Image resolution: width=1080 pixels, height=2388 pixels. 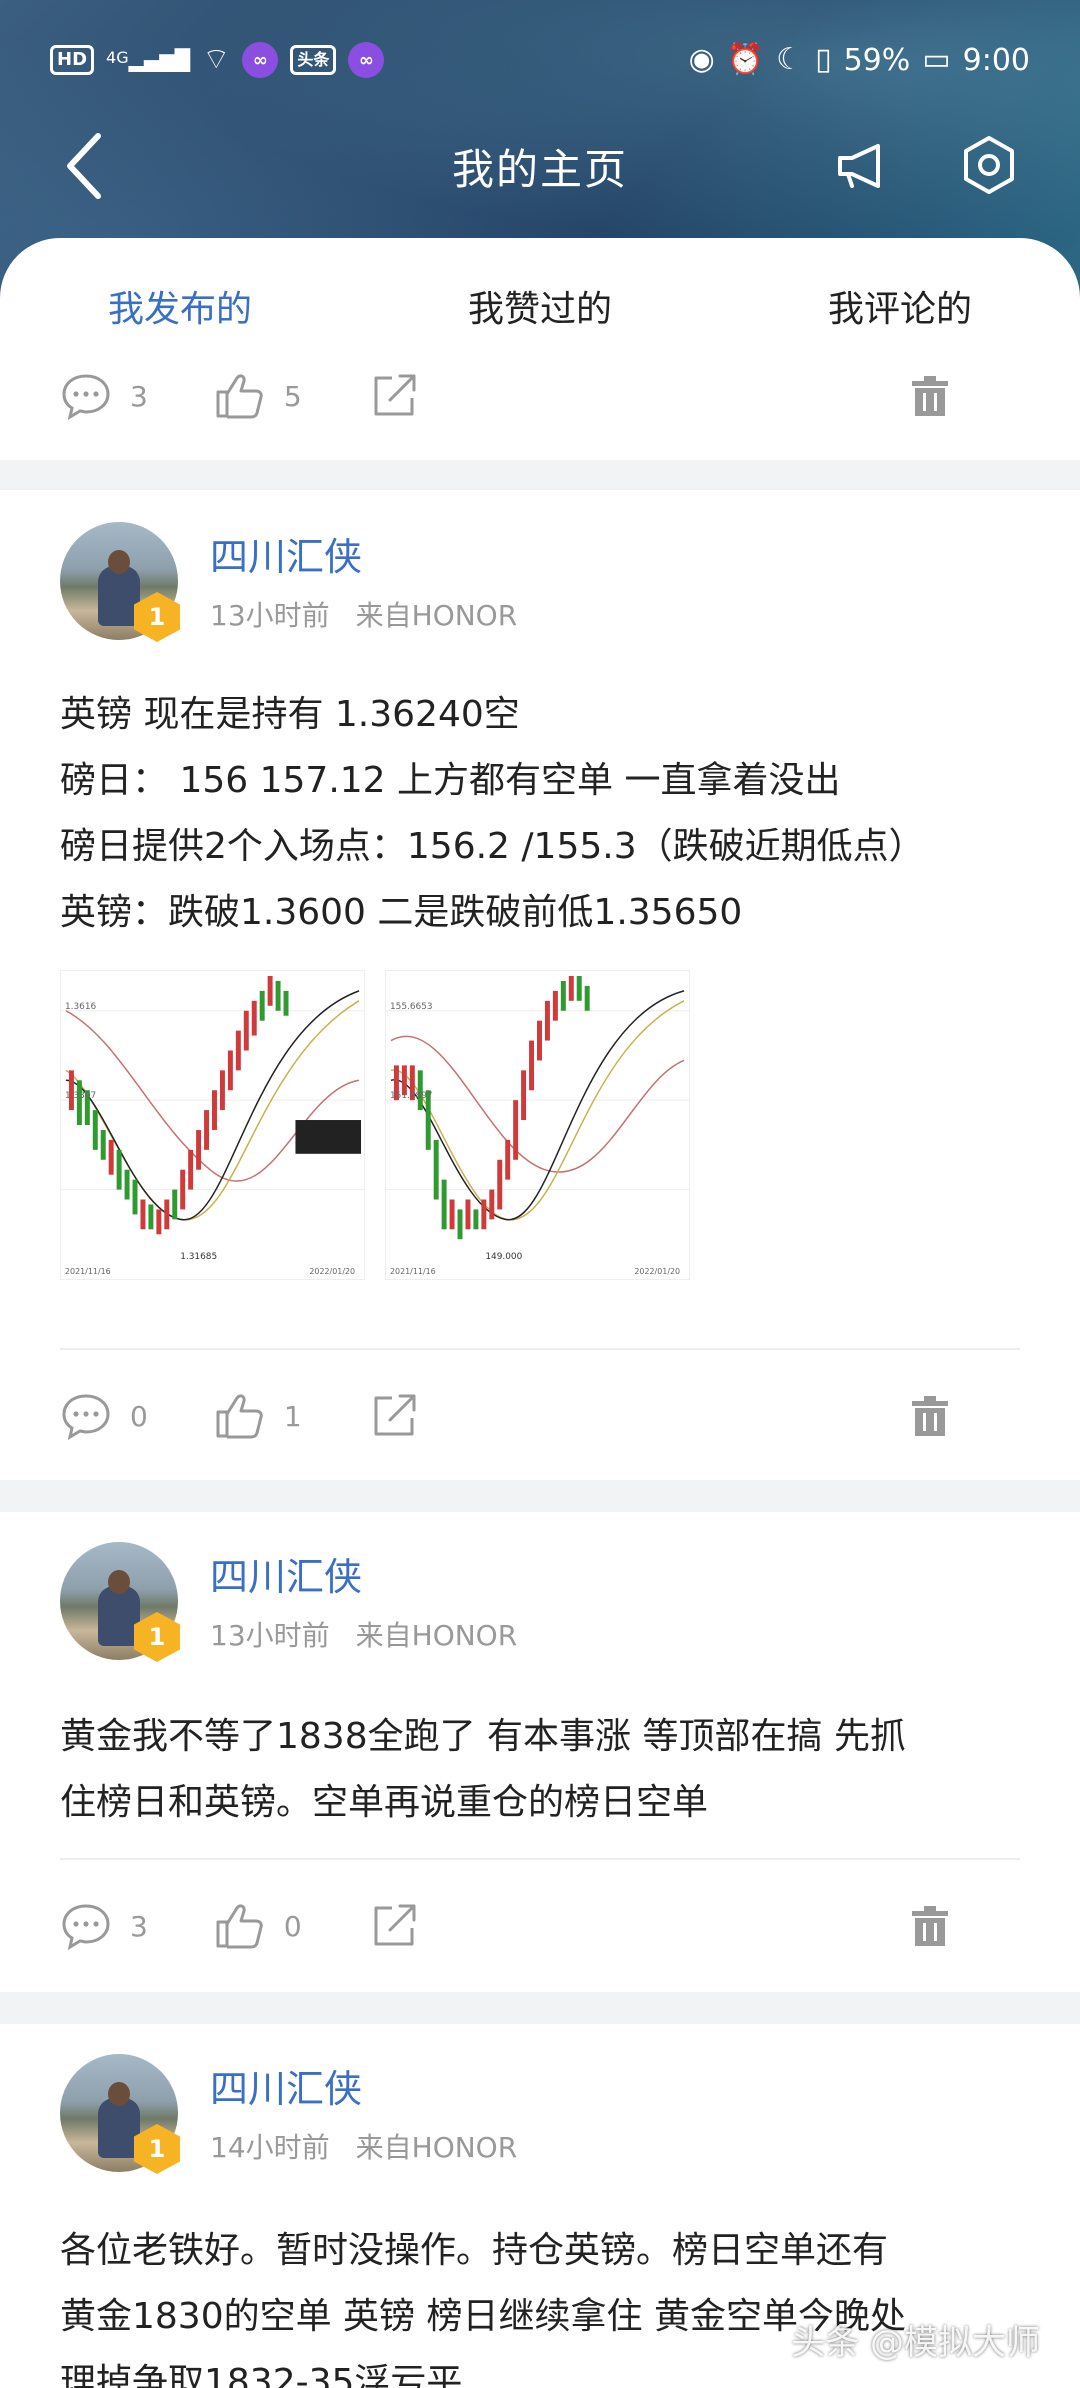 I want to click on status-right: ◉ ⏰ ☾ ▯ 59% ▭ 9:00, so click(x=859, y=60).